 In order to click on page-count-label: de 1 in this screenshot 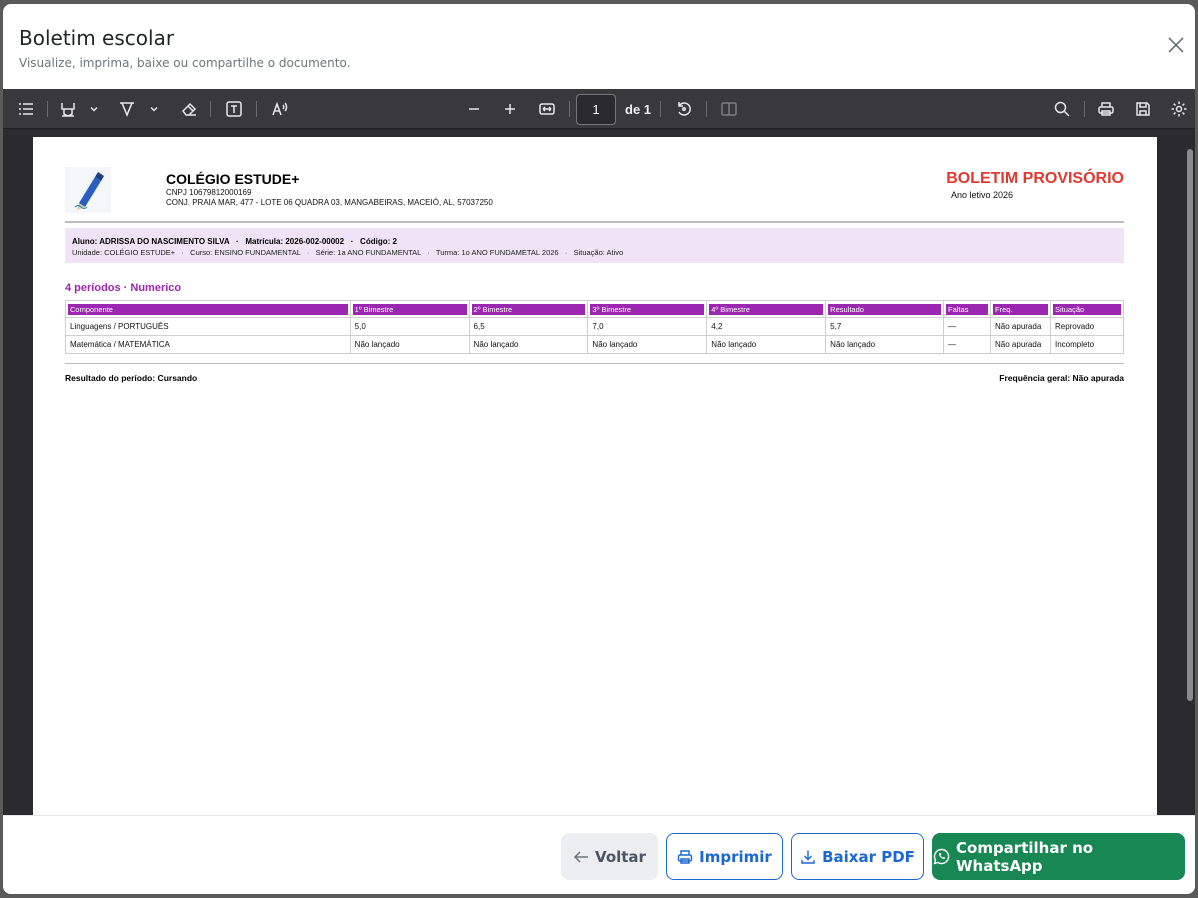, I will do `click(638, 109)`.